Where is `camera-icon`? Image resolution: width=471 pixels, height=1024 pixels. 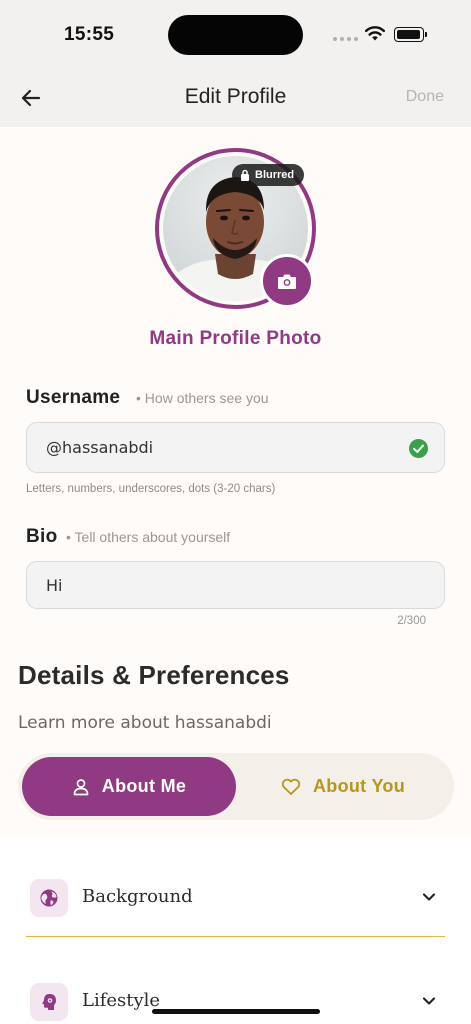
camera-icon is located at coordinates (287, 281).